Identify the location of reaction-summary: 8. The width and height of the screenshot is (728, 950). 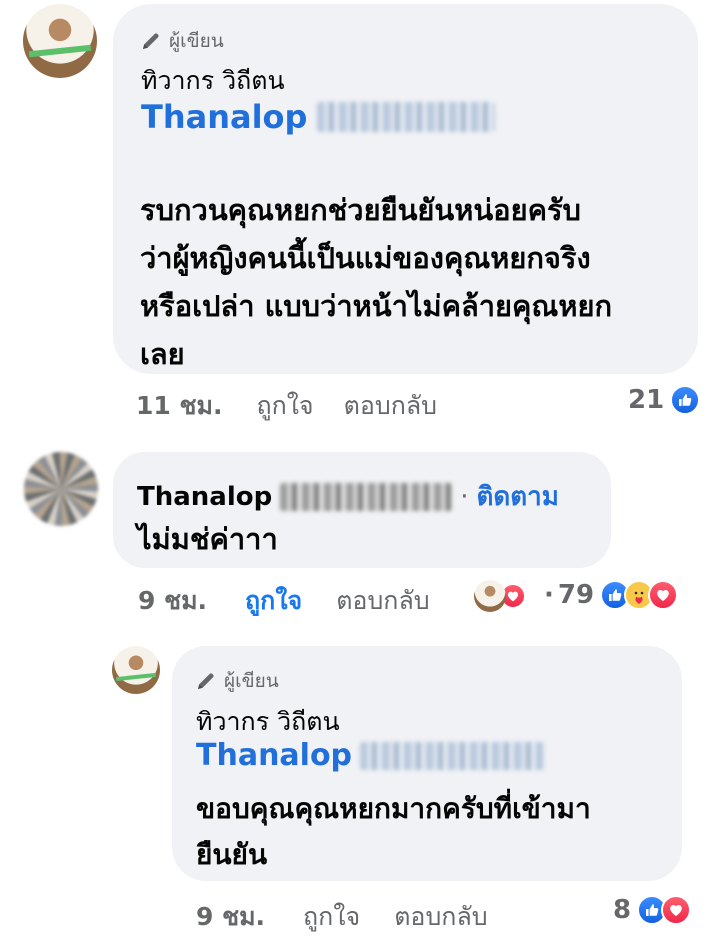
(652, 910).